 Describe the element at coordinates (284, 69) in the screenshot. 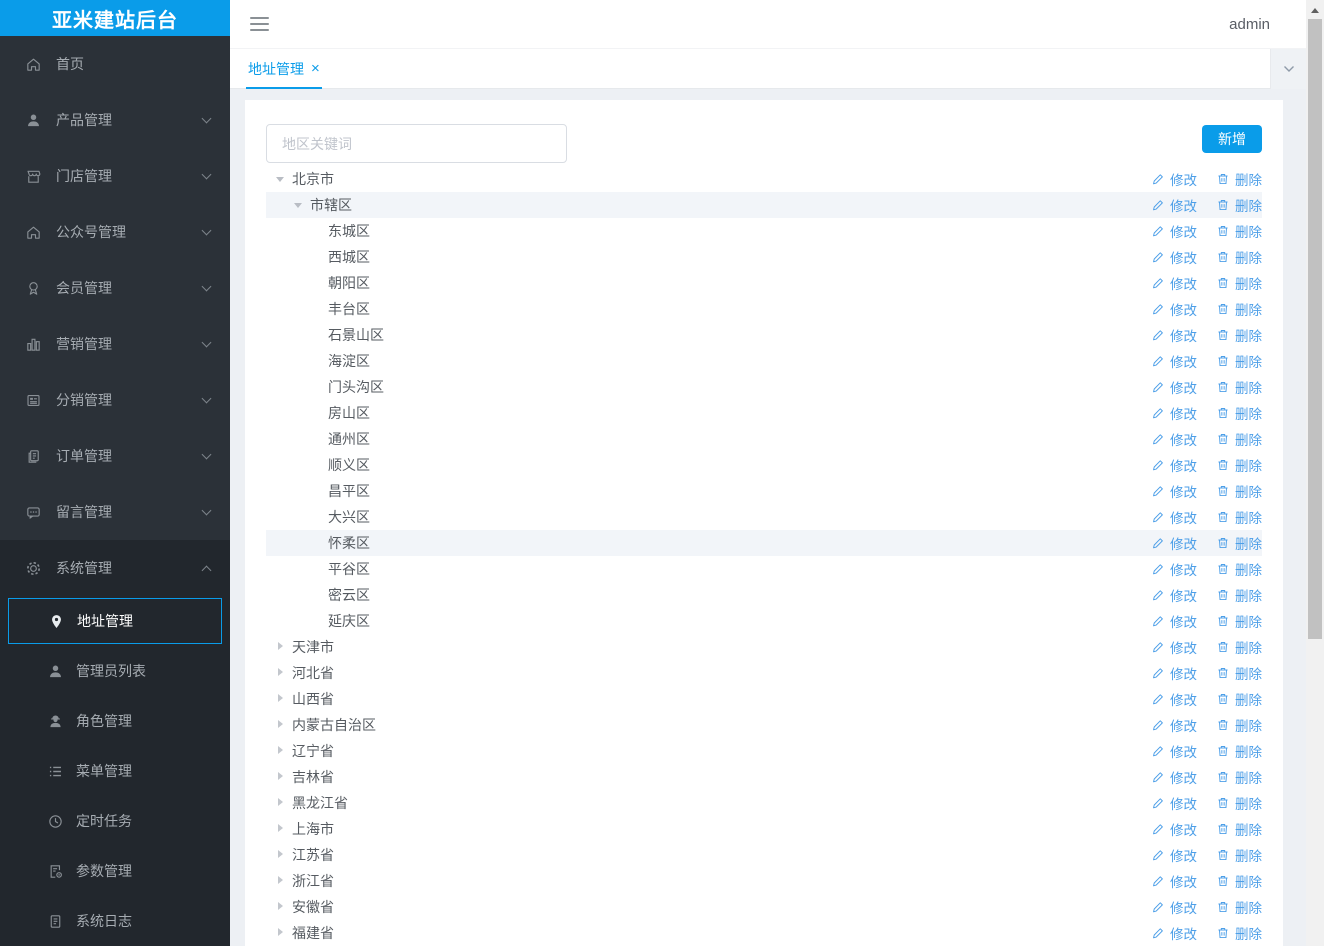

I see `tab-address-management: 地址管理 ×` at that location.